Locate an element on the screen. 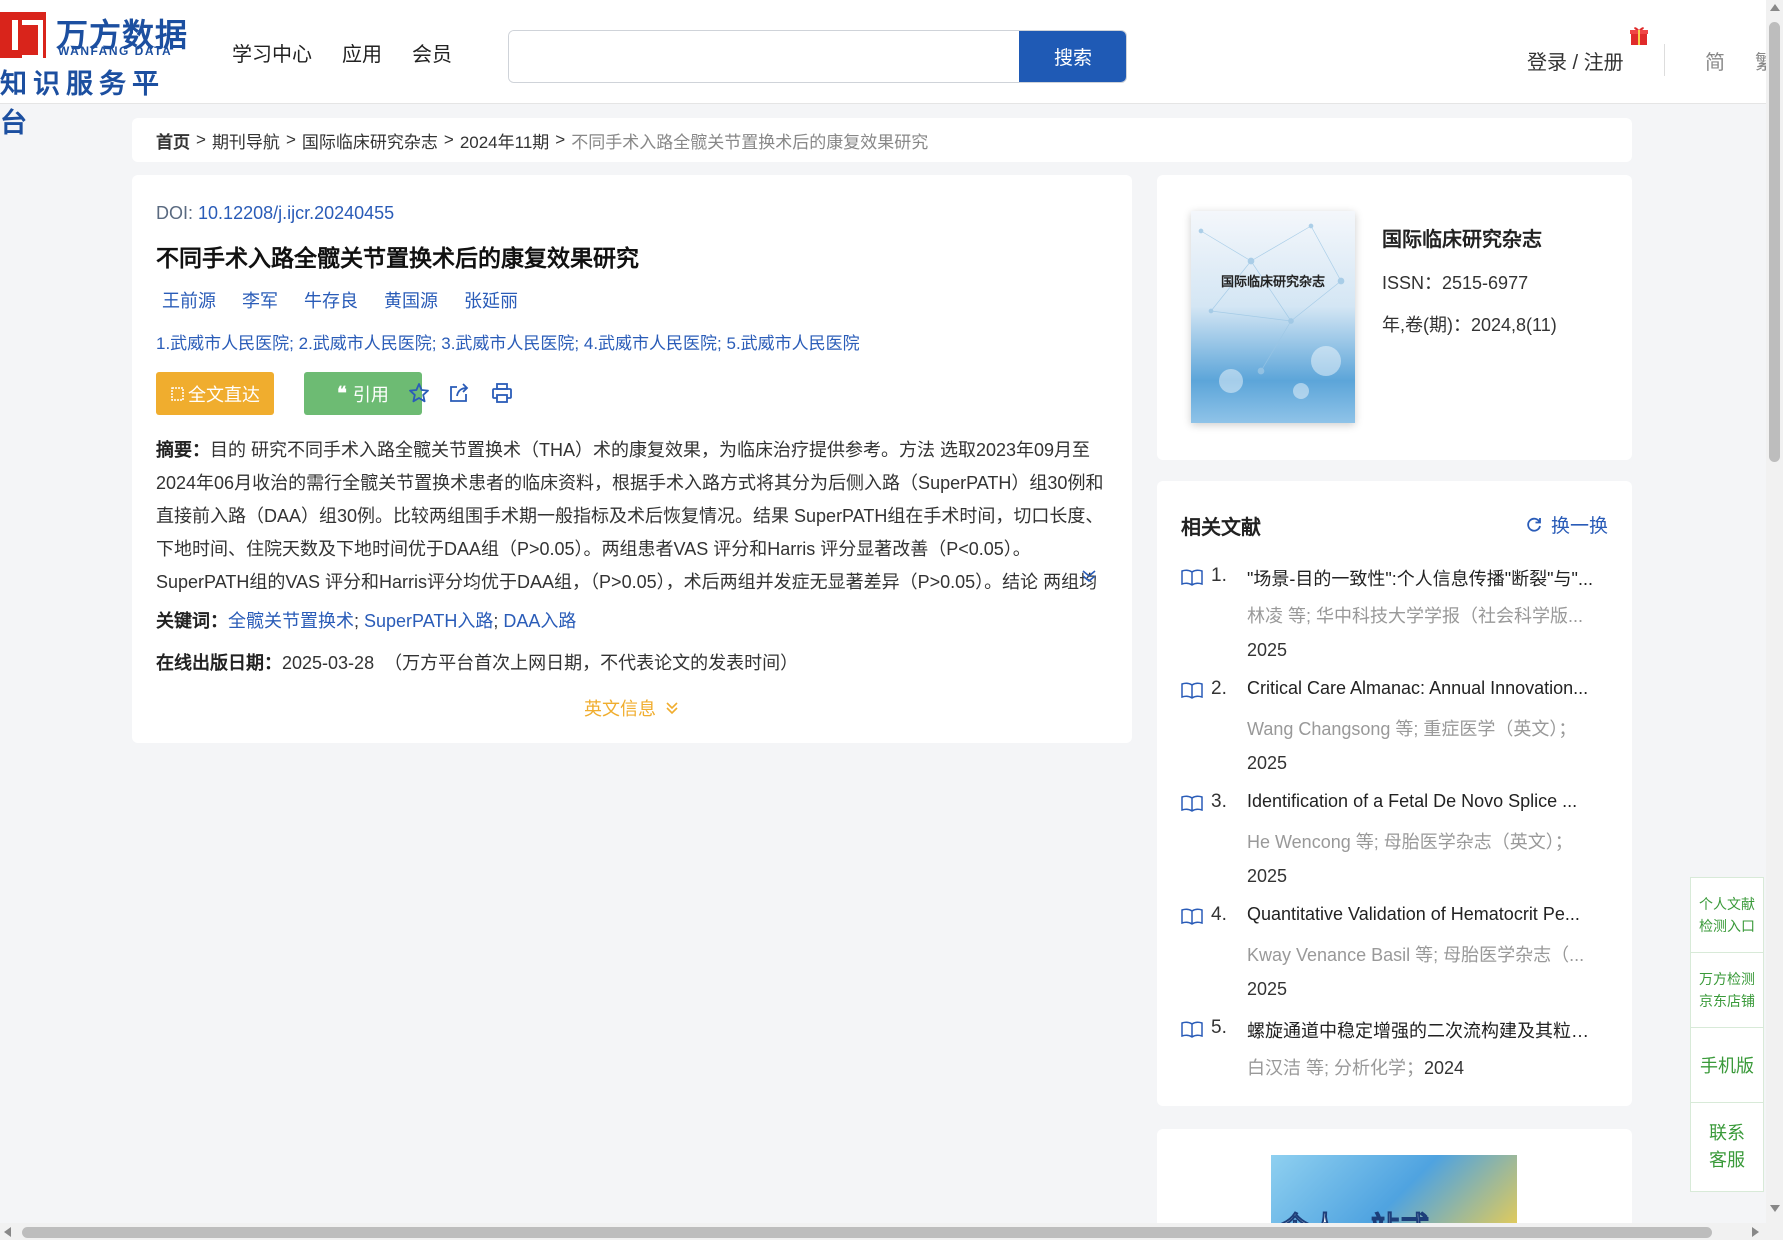  related-year: 2024 is located at coordinates (1444, 1068).